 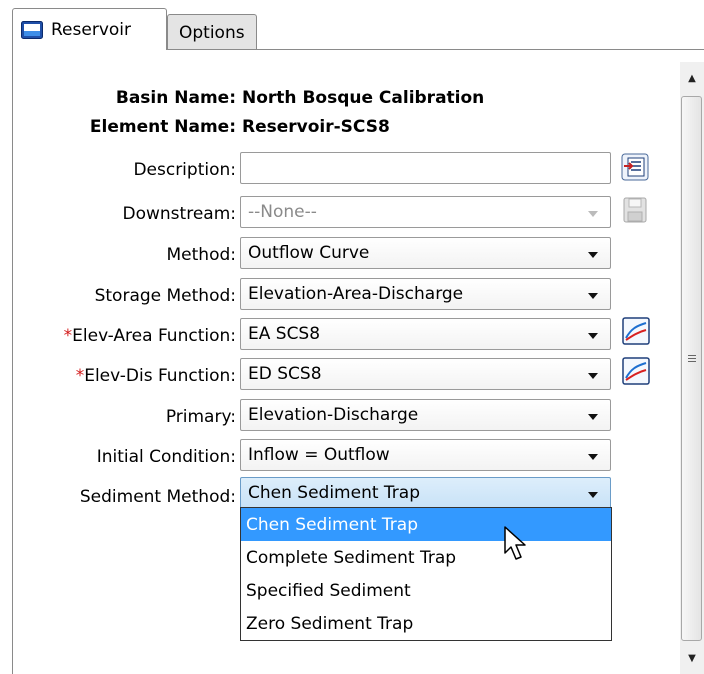 What do you see at coordinates (333, 415) in the screenshot?
I see `primary-value: Elevation-Discharge` at bounding box center [333, 415].